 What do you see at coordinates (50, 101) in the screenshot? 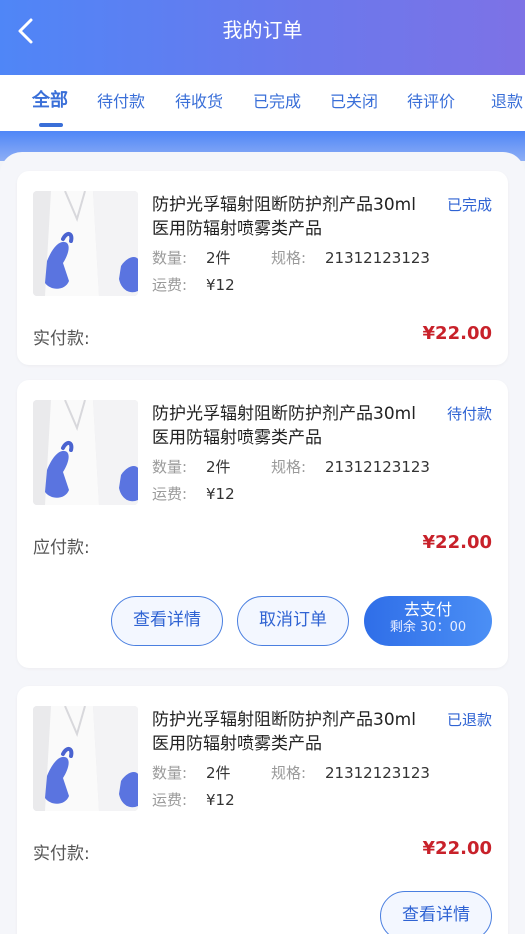
I see `tab-all: 全部` at bounding box center [50, 101].